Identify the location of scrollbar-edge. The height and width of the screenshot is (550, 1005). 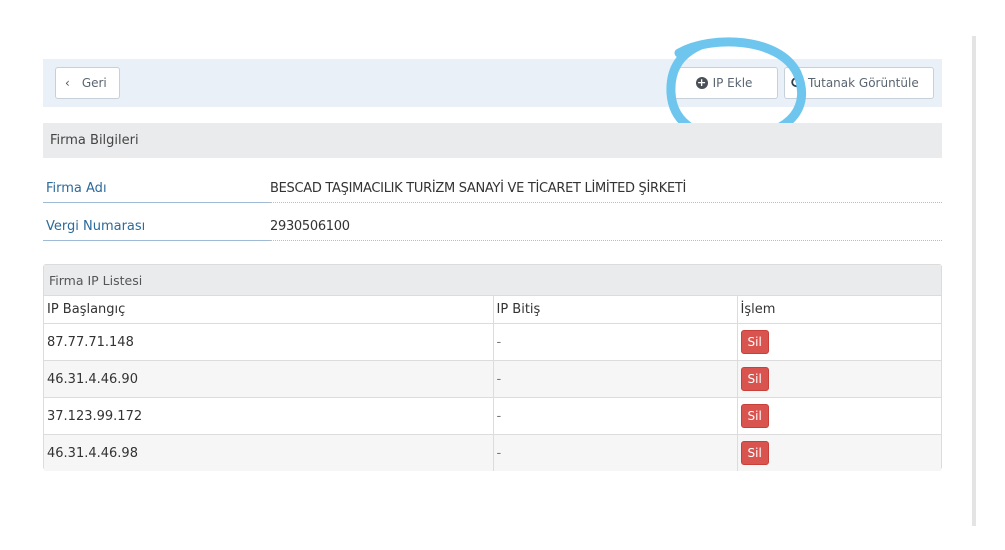
(974, 281).